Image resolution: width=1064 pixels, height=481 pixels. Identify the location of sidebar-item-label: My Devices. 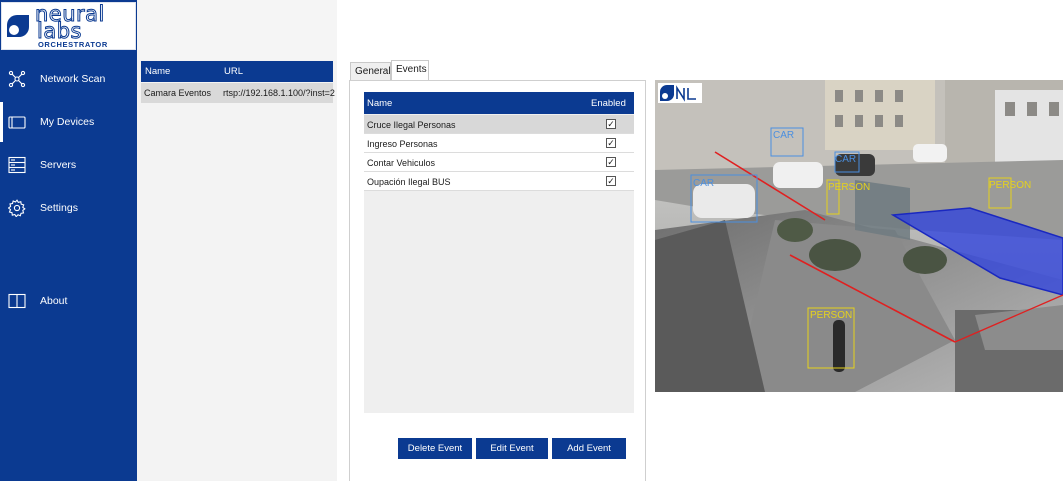
(67, 122).